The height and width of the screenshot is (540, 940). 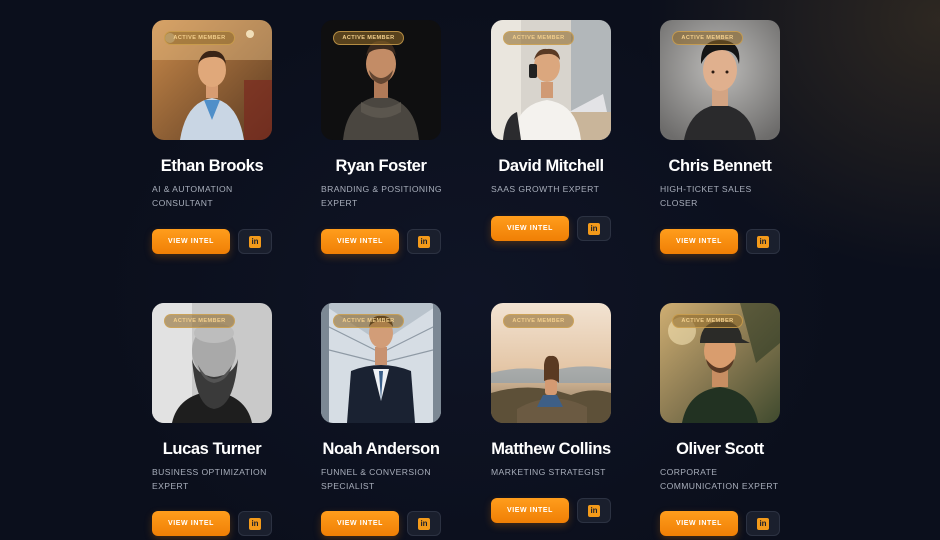 What do you see at coordinates (212, 166) in the screenshot?
I see `member-name: Ethan Brooks` at bounding box center [212, 166].